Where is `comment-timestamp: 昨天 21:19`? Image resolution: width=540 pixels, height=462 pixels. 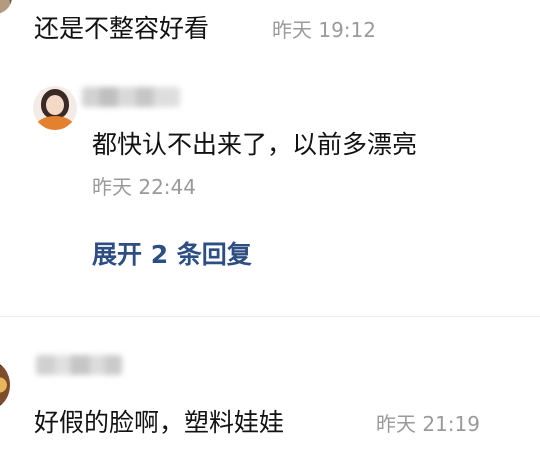 comment-timestamp: 昨天 21:19 is located at coordinates (428, 424).